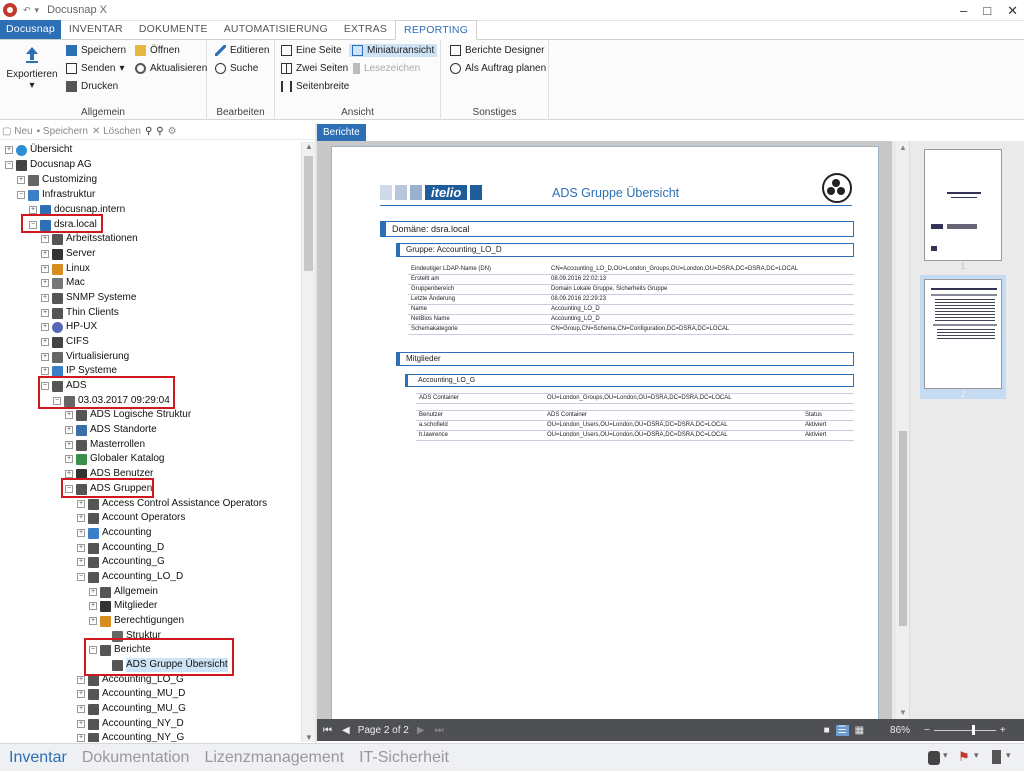  Describe the element at coordinates (105, 445) in the screenshot. I see `tree-item: + Masterrollen` at that location.